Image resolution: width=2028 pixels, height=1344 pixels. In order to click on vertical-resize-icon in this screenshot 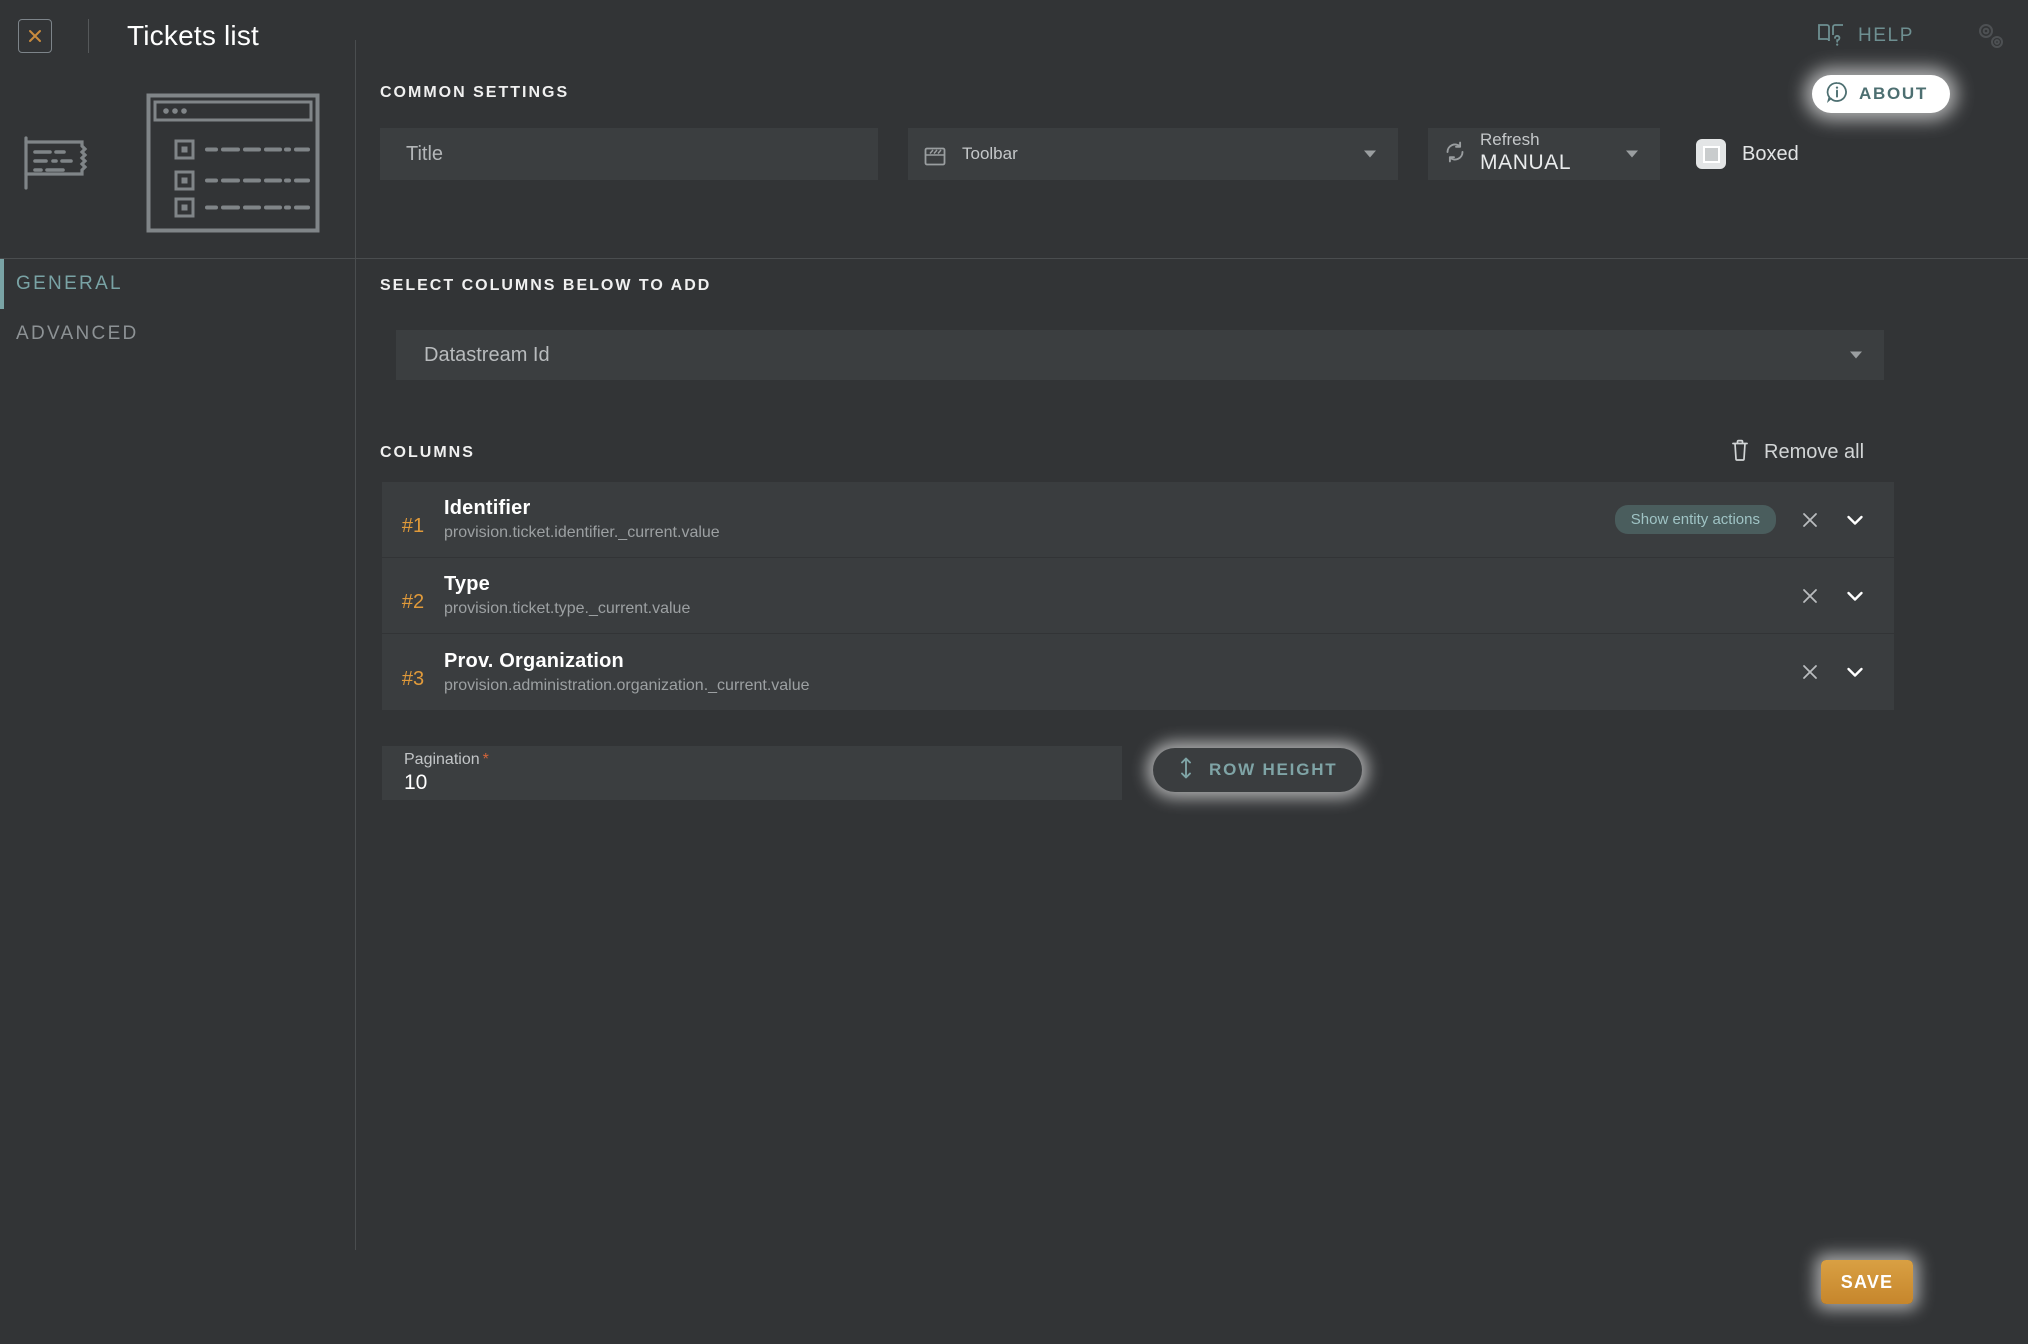, I will do `click(1186, 770)`.